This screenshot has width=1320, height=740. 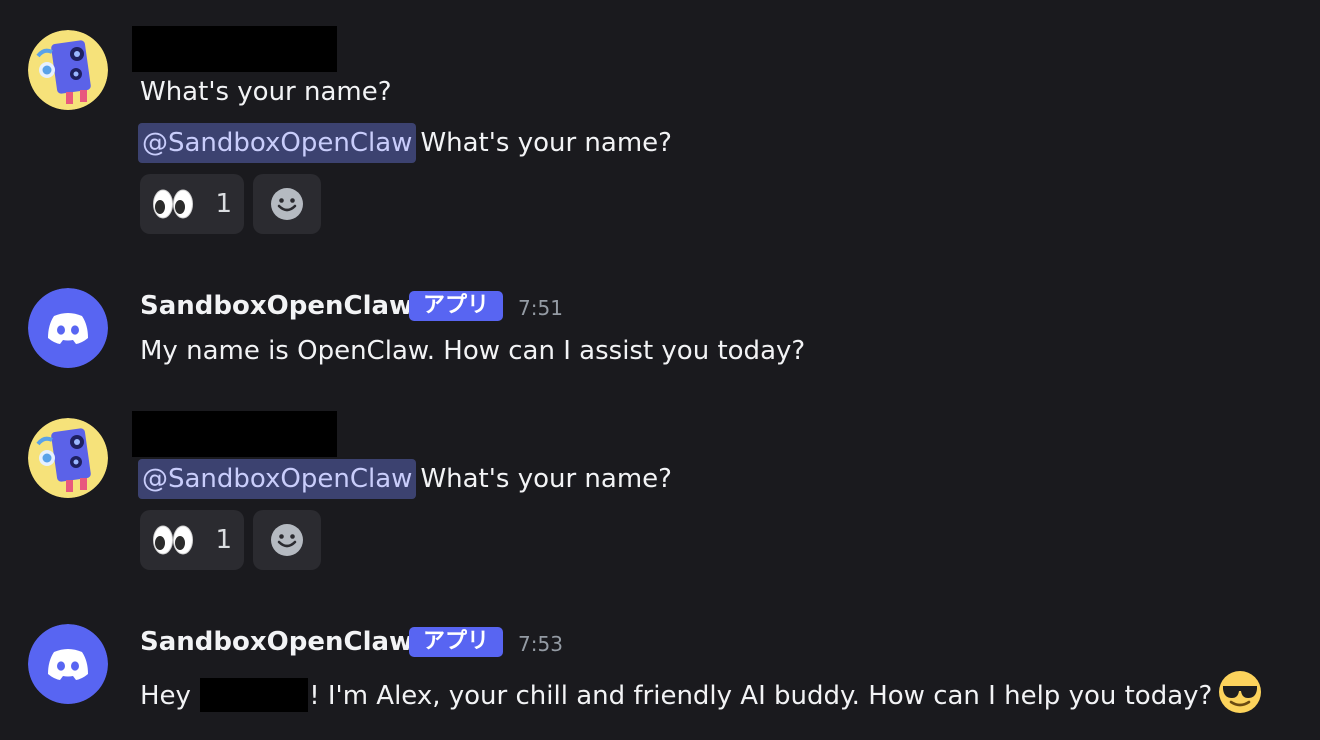 What do you see at coordinates (266, 92) in the screenshot?
I see `message-text: What's your name?` at bounding box center [266, 92].